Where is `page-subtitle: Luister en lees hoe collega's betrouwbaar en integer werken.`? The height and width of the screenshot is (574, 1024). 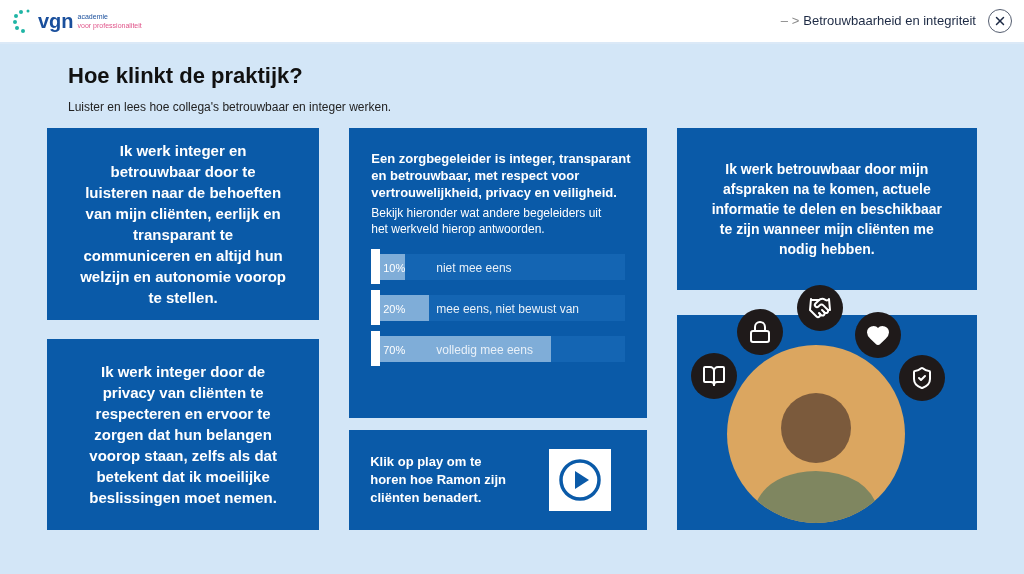 page-subtitle: Luister en lees hoe collega's betrouwbaar en integer werken. is located at coordinates (230, 107).